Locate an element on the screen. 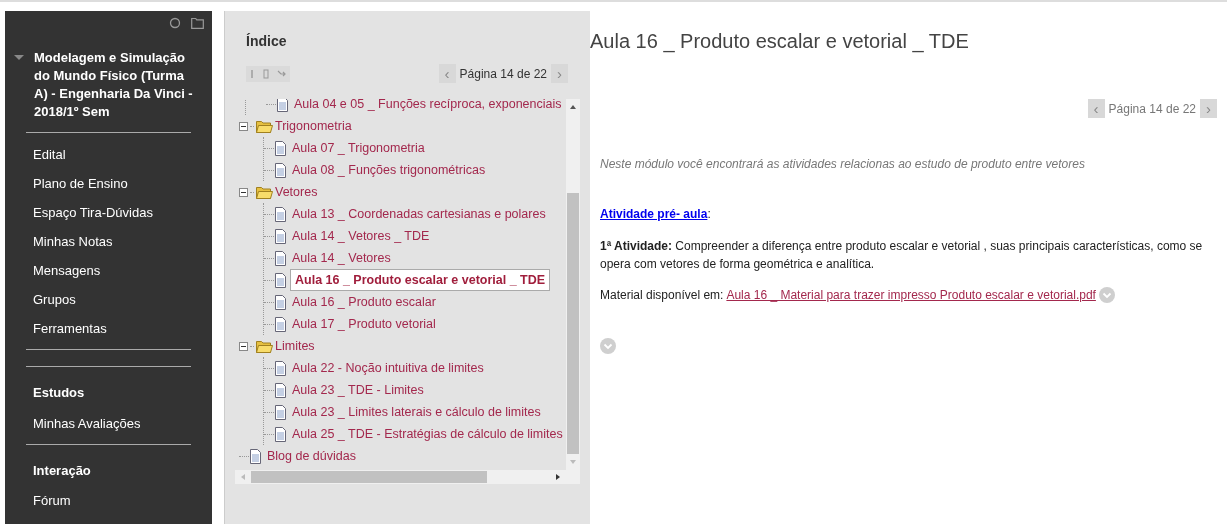 Image resolution: width=1227 pixels, height=524 pixels. sidebar-item: Minhas Notas is located at coordinates (108, 241).